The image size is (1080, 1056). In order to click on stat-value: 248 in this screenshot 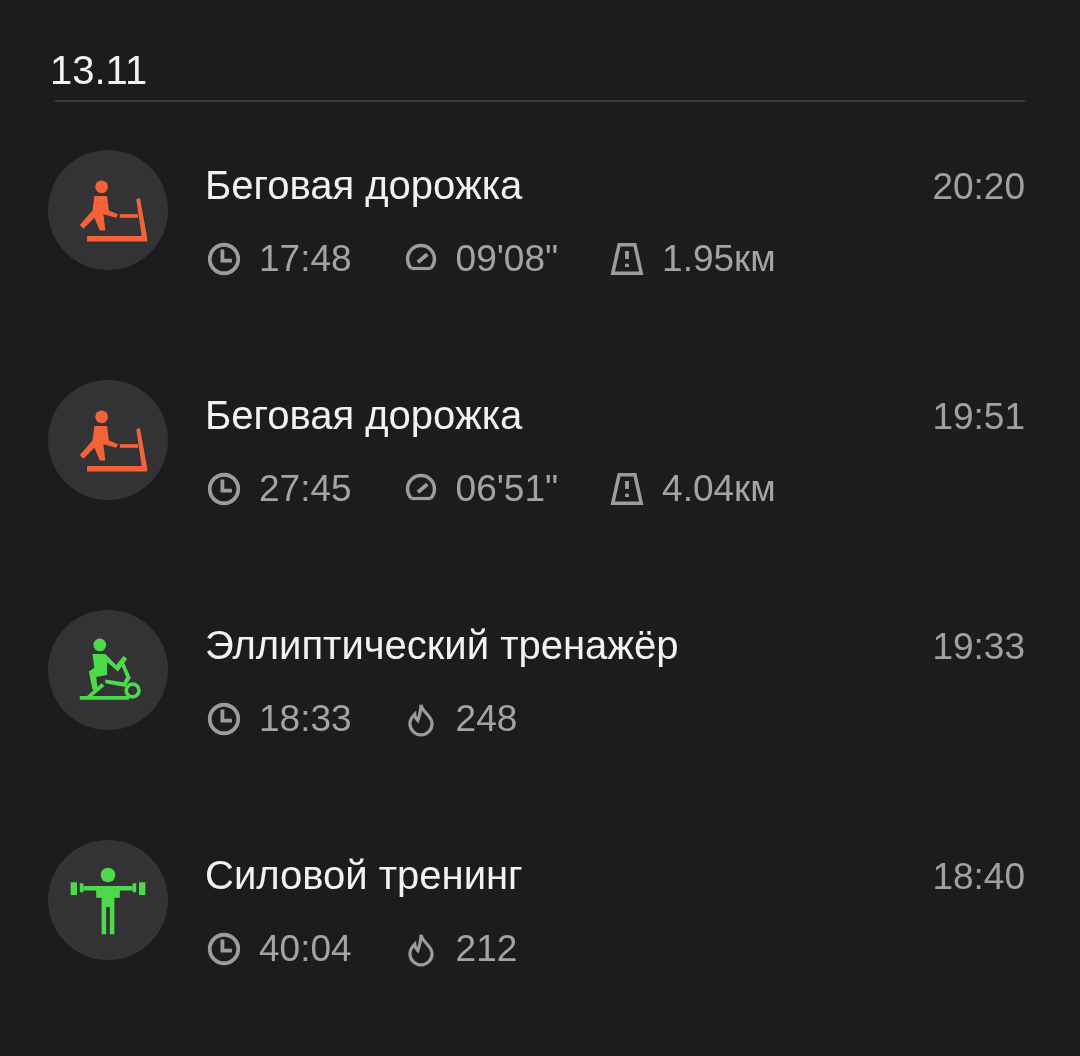, I will do `click(486, 719)`.